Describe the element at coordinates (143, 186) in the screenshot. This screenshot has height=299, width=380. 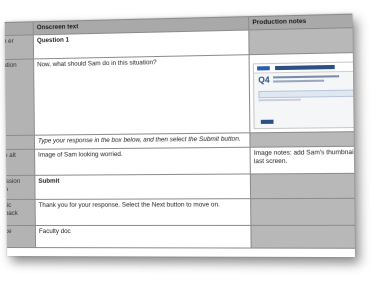
I see `submit-label-cell: Submit` at that location.